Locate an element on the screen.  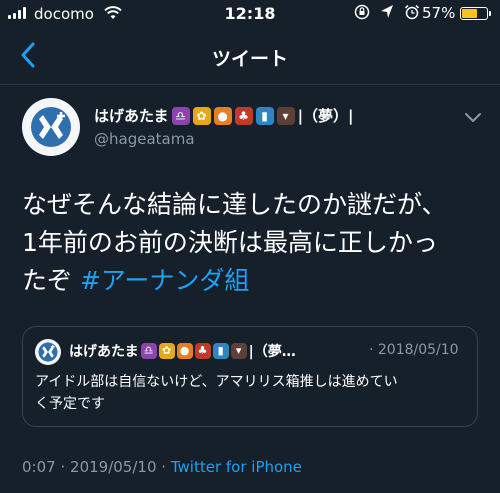
quoted-text: アイドル部は自信ないけど、アマリリス箱推しは進めてい く予定です is located at coordinates (250, 393).